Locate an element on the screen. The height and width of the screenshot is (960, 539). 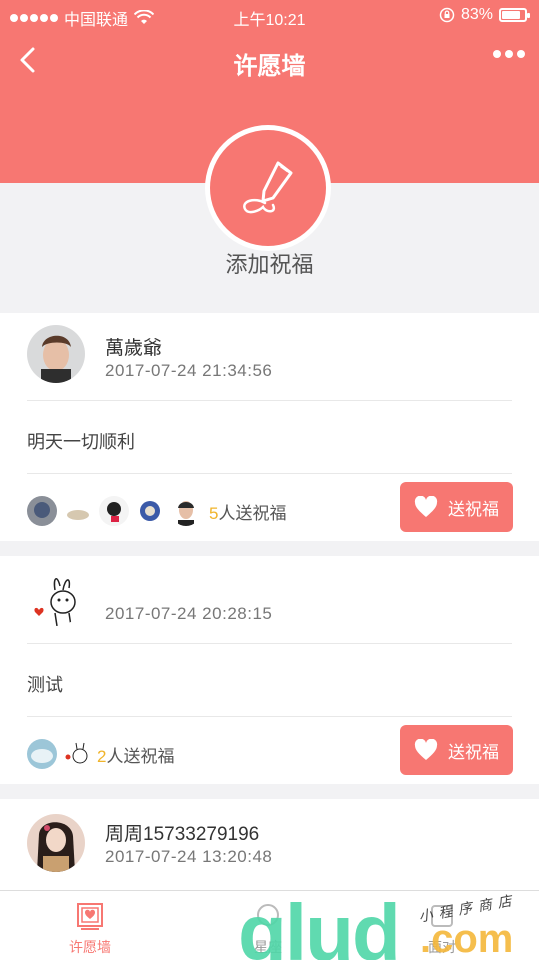
tab-wish-wall-label: 许愿墙 is located at coordinates (90, 947).